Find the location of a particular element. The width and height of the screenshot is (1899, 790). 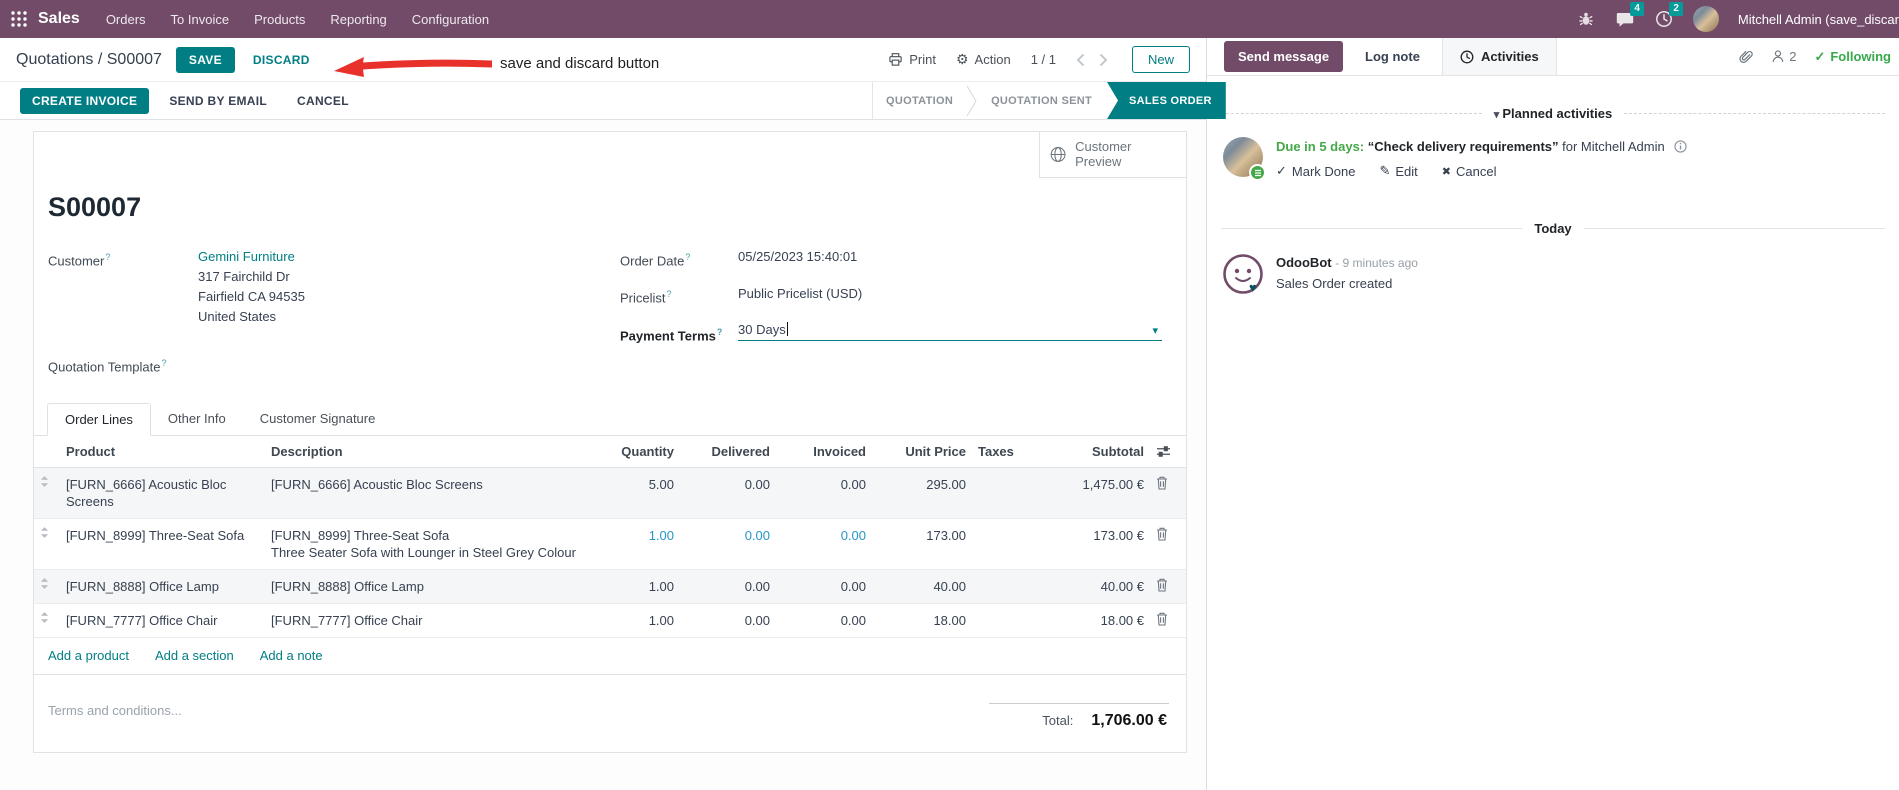

col-invoiced: Invoiced is located at coordinates (824, 452).